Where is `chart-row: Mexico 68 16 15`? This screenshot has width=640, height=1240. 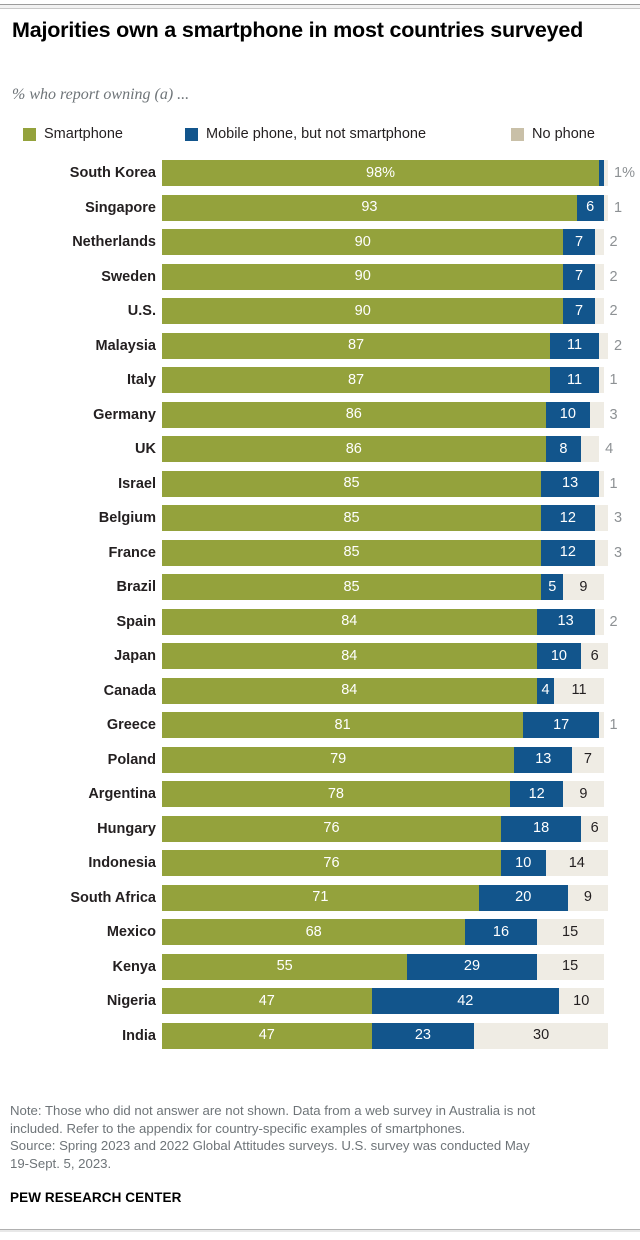 chart-row: Mexico 68 16 15 is located at coordinates (320, 936).